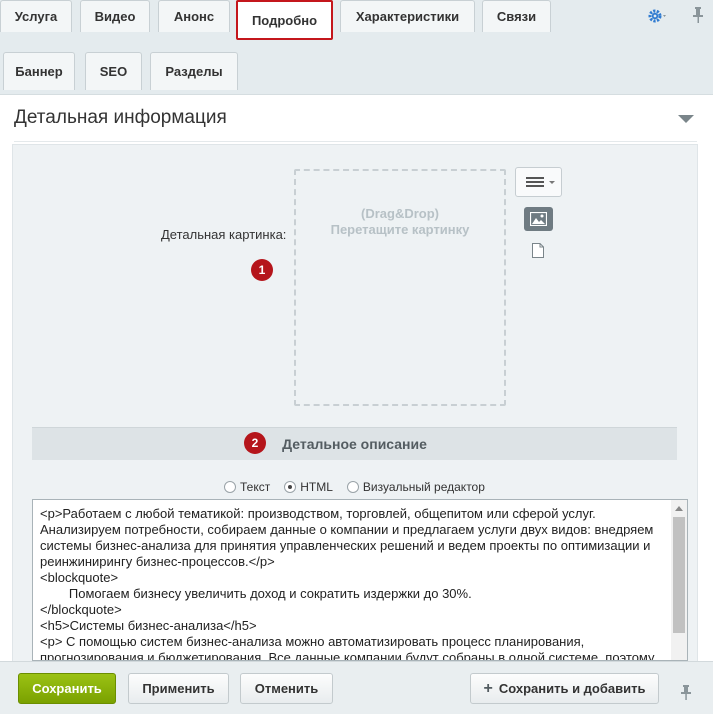  I want to click on mode-visual-radio: Визуальный редактор, so click(415, 487).